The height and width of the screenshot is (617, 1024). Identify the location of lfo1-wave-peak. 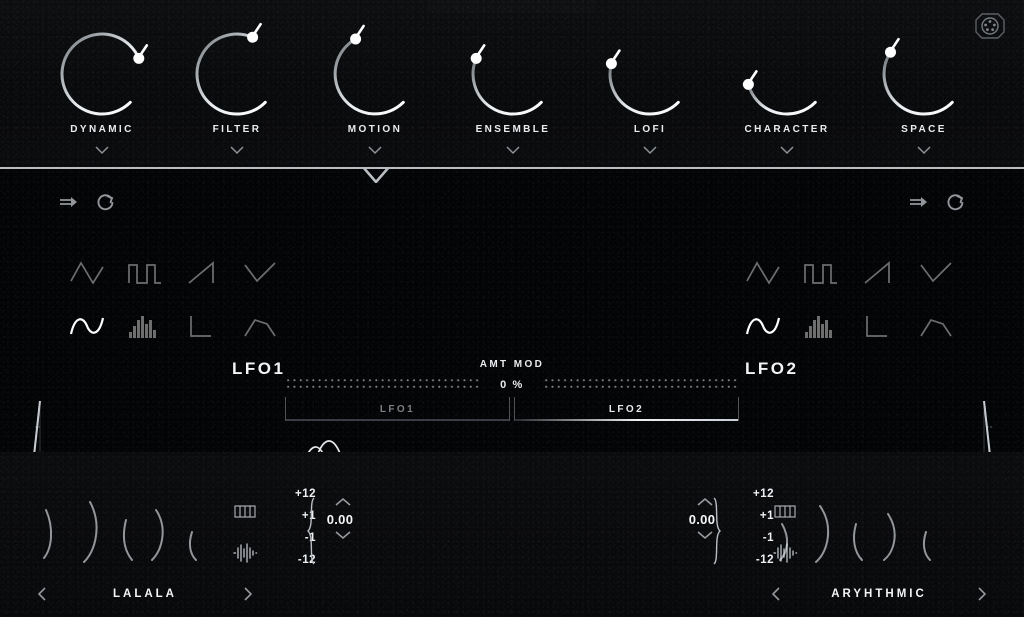
(261, 326).